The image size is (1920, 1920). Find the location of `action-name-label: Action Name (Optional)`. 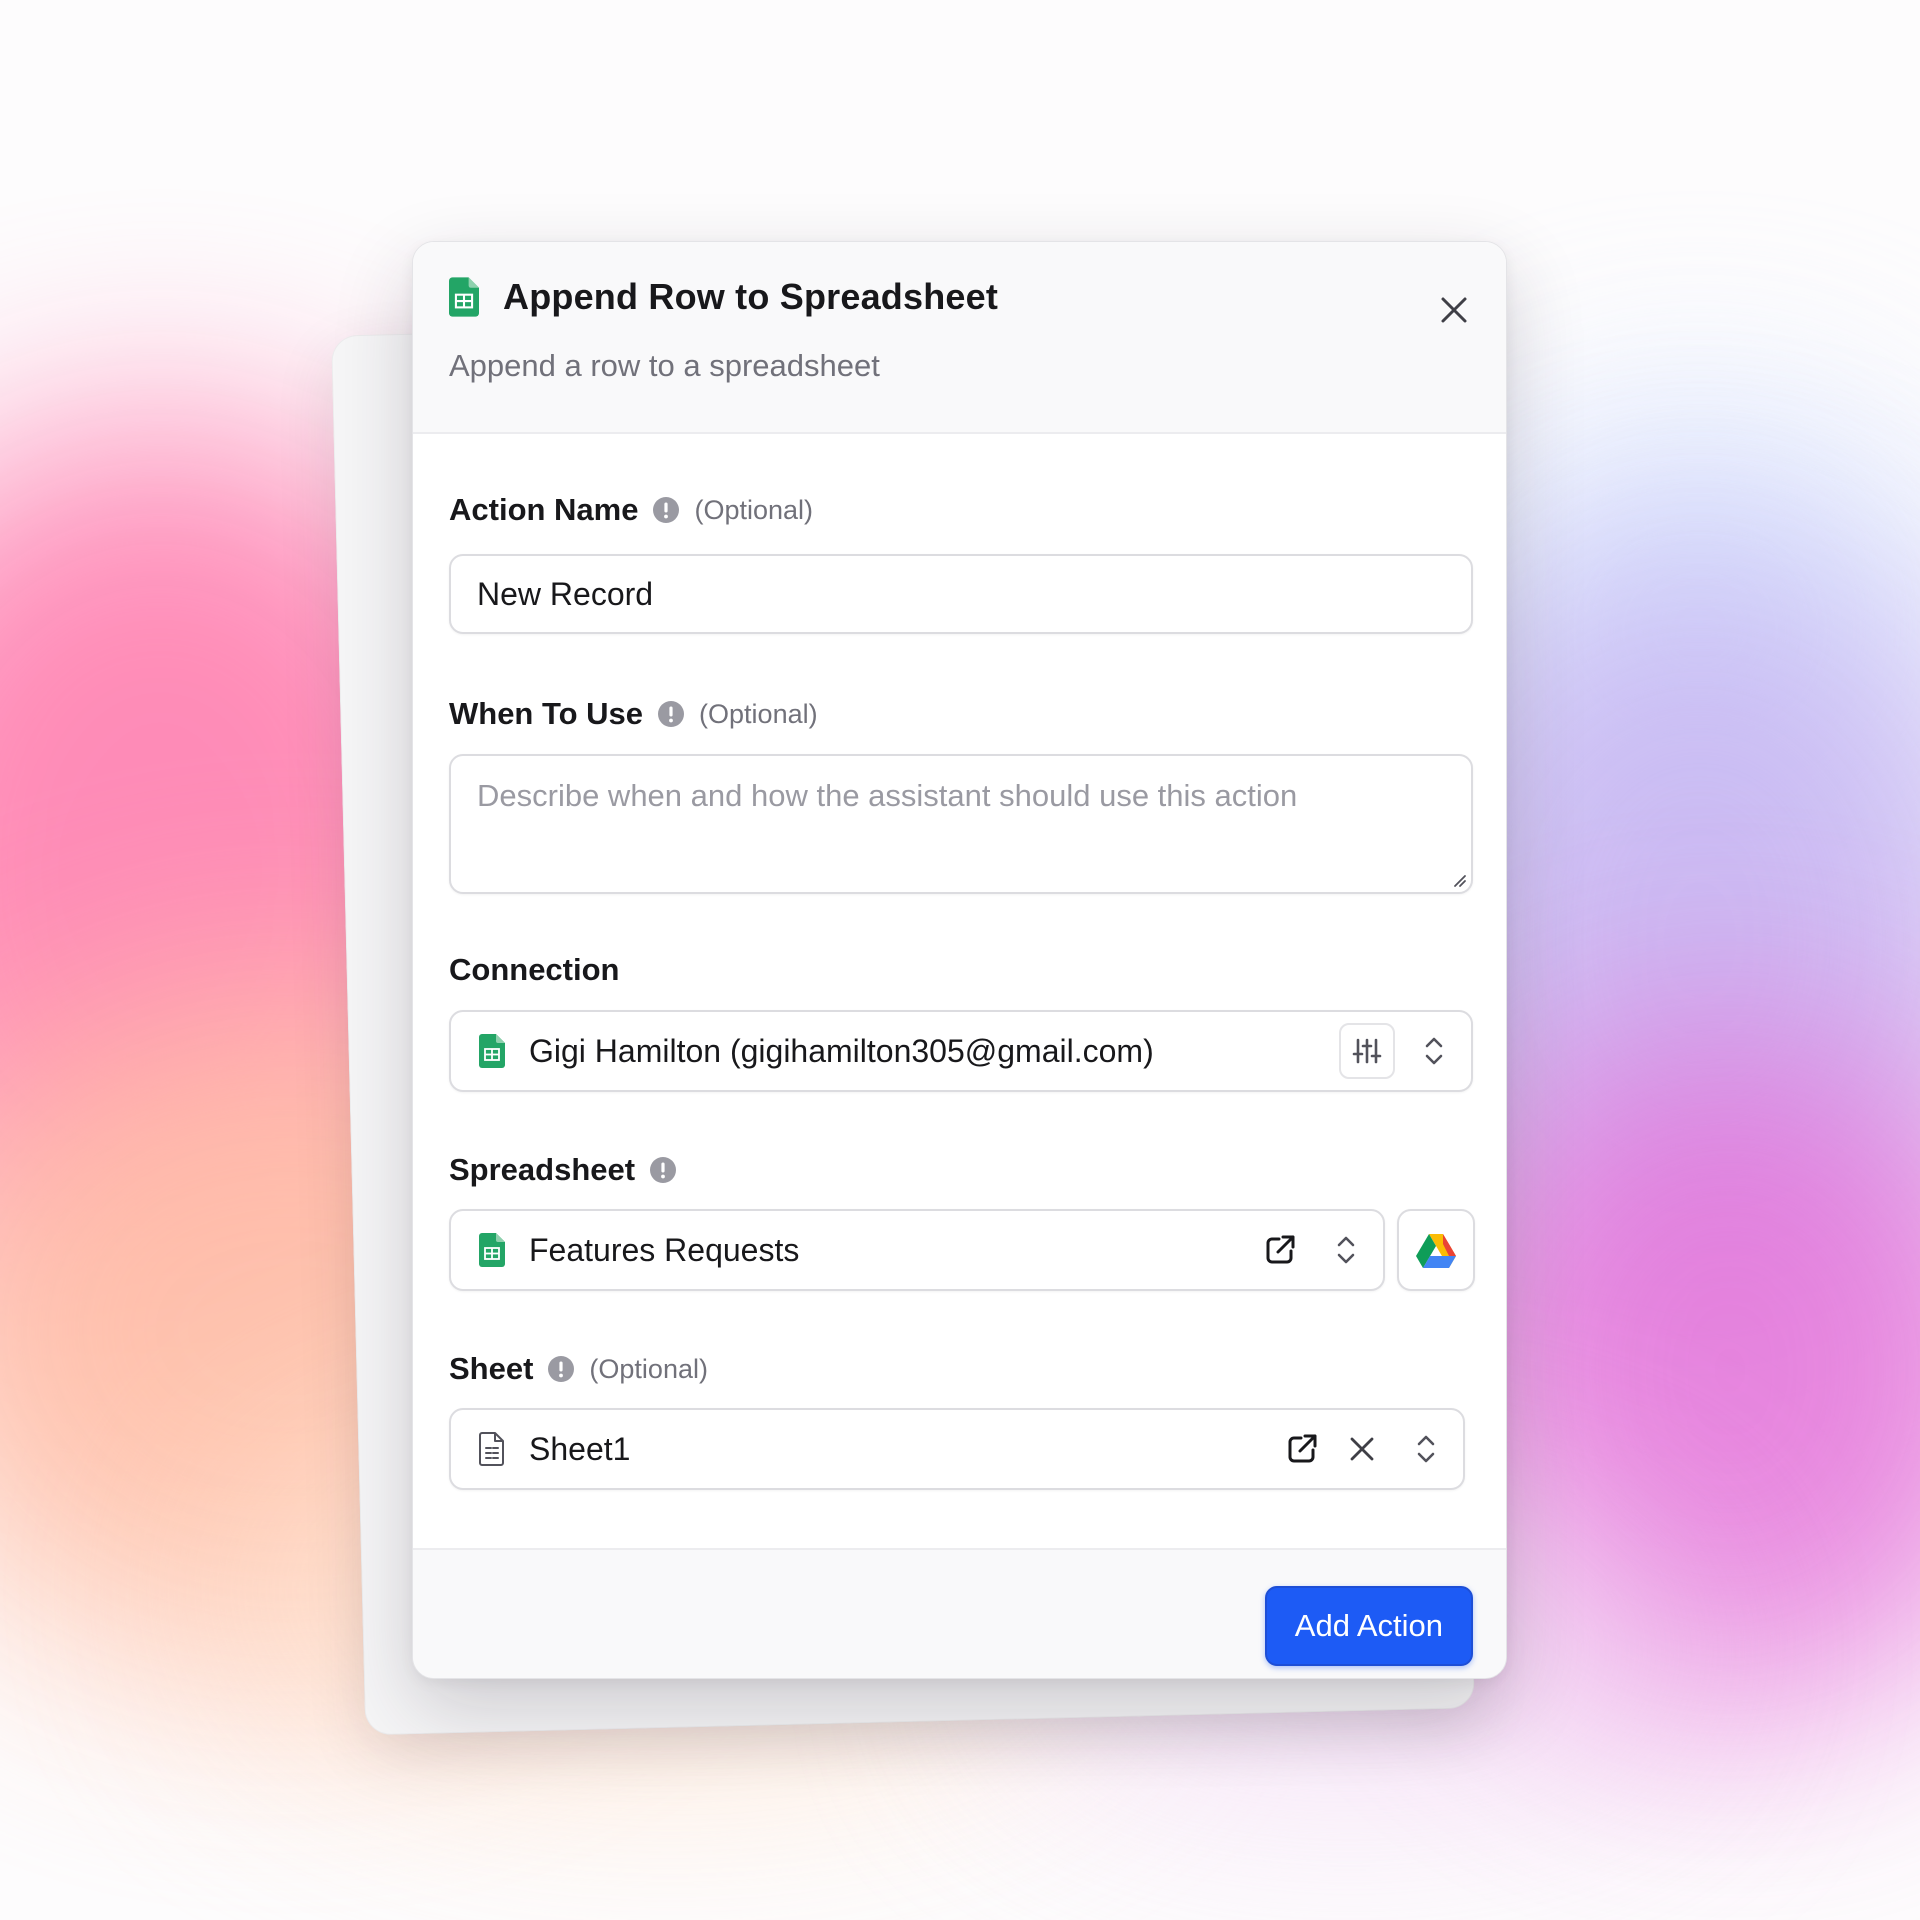

action-name-label: Action Name (Optional) is located at coordinates (631, 510).